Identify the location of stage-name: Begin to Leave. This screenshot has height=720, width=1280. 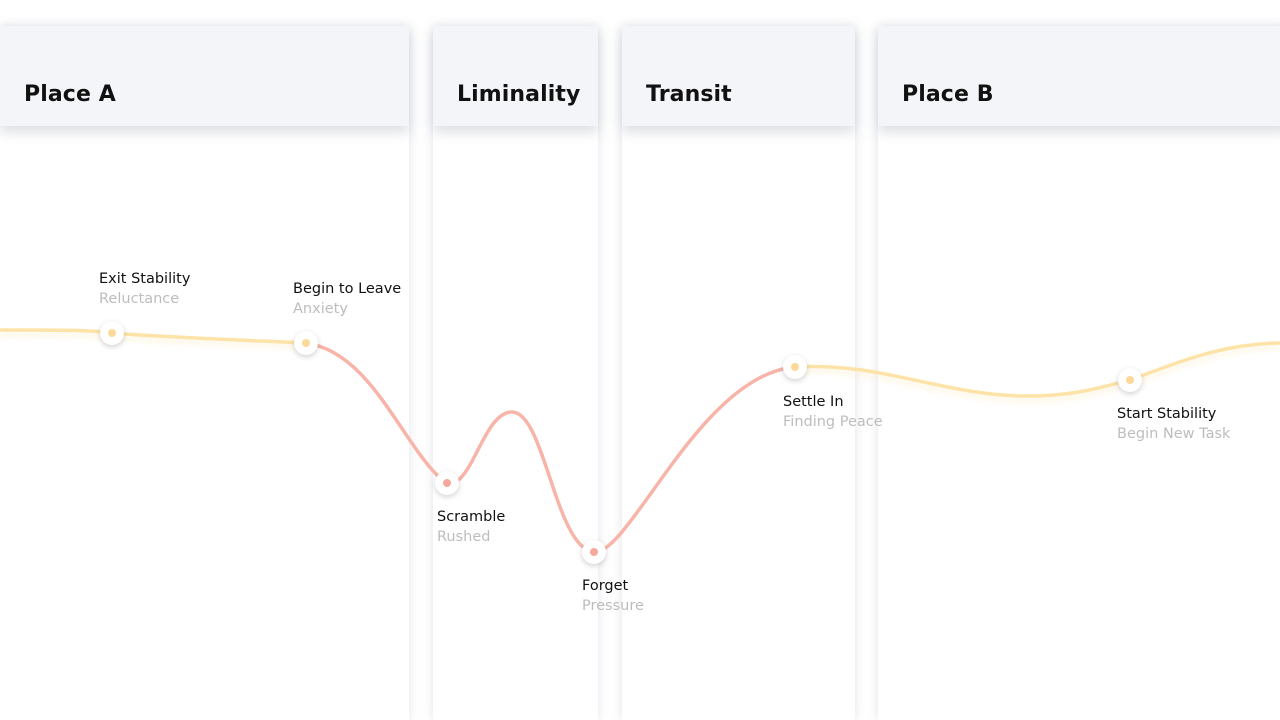
(347, 289).